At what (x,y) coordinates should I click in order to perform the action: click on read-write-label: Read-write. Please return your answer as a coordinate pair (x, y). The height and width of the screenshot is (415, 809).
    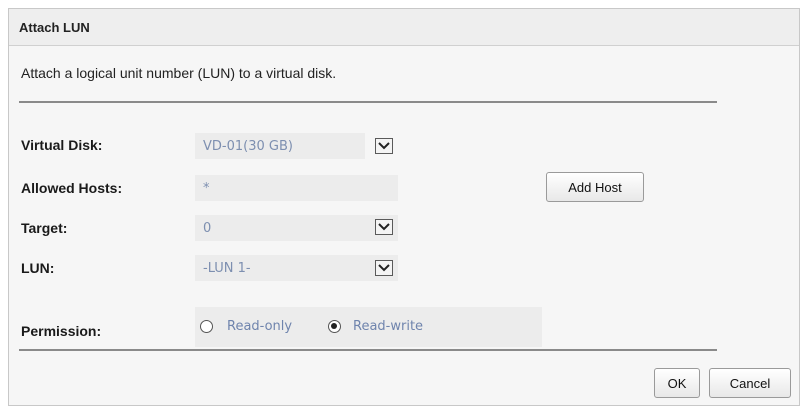
    Looking at the image, I should click on (388, 326).